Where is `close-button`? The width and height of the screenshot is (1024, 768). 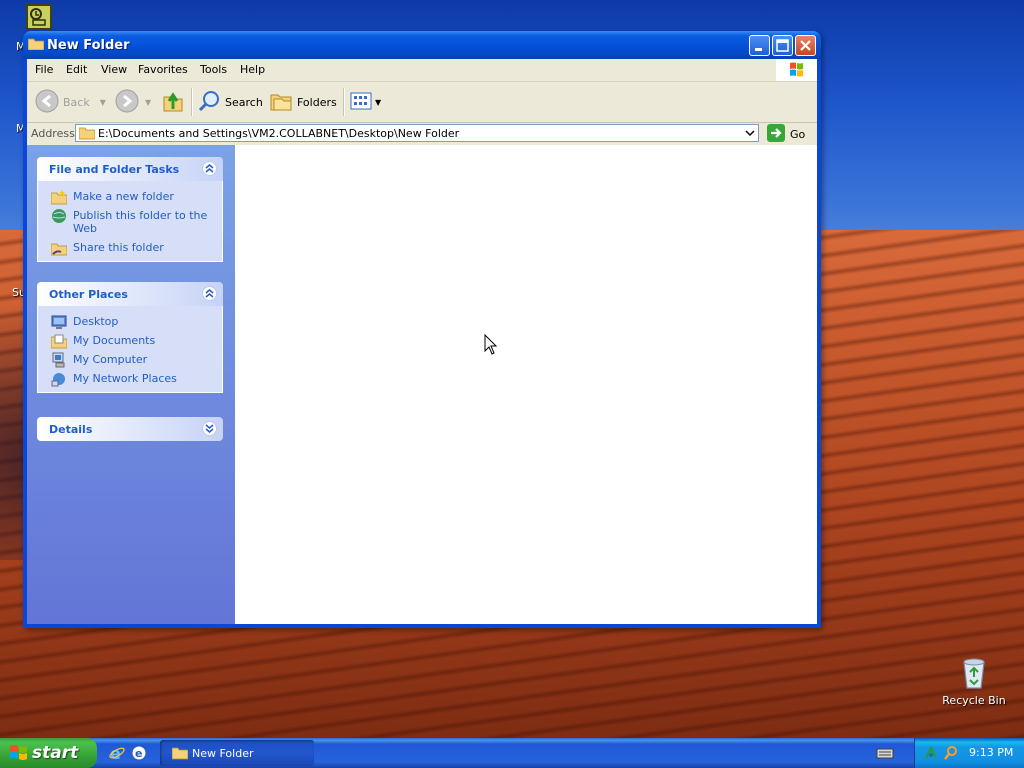
close-button is located at coordinates (805, 45).